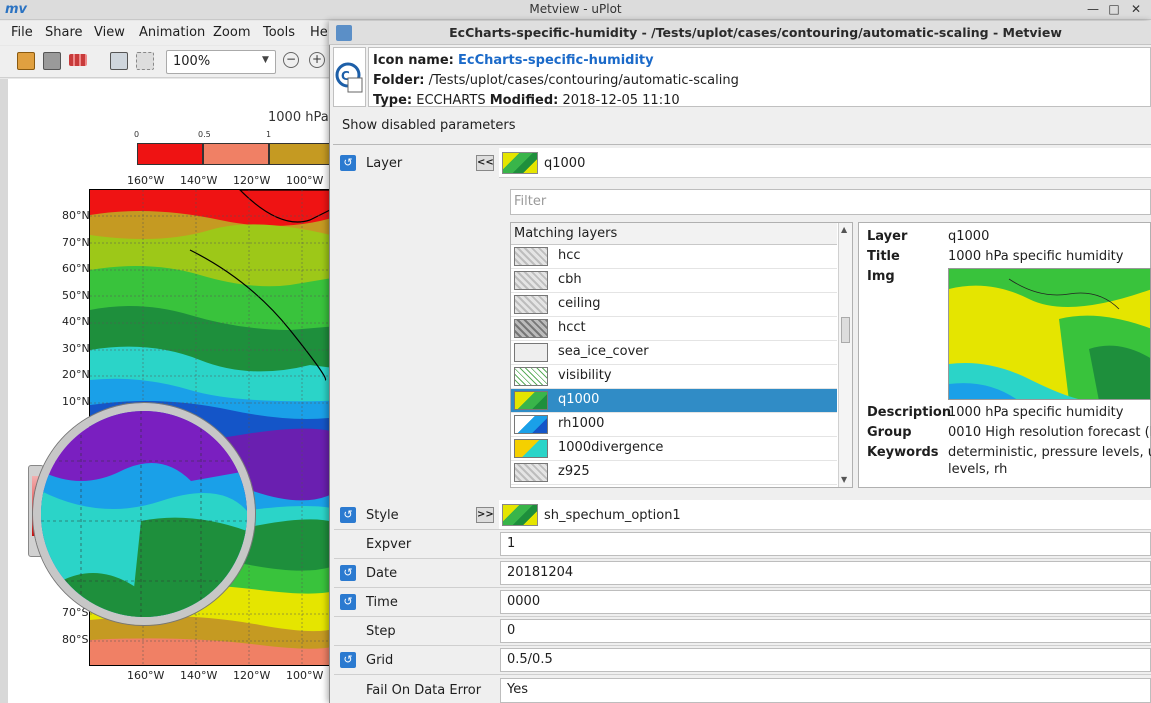 The width and height of the screenshot is (1151, 703). Describe the element at coordinates (344, 33) in the screenshot. I see `eccharts-app-icon` at that location.